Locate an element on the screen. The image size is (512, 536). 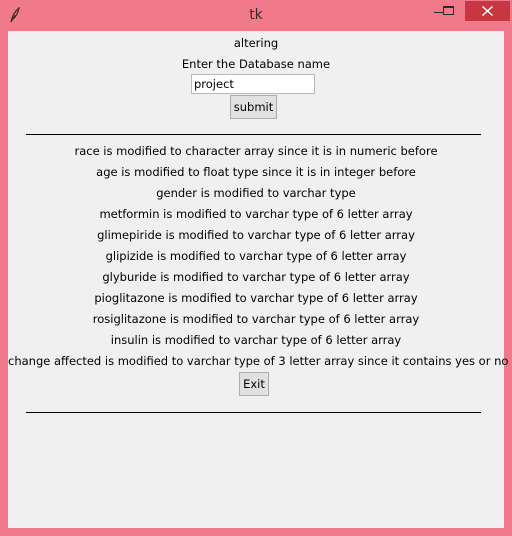
message-label: gender is modified to varchar type is located at coordinates (256, 193).